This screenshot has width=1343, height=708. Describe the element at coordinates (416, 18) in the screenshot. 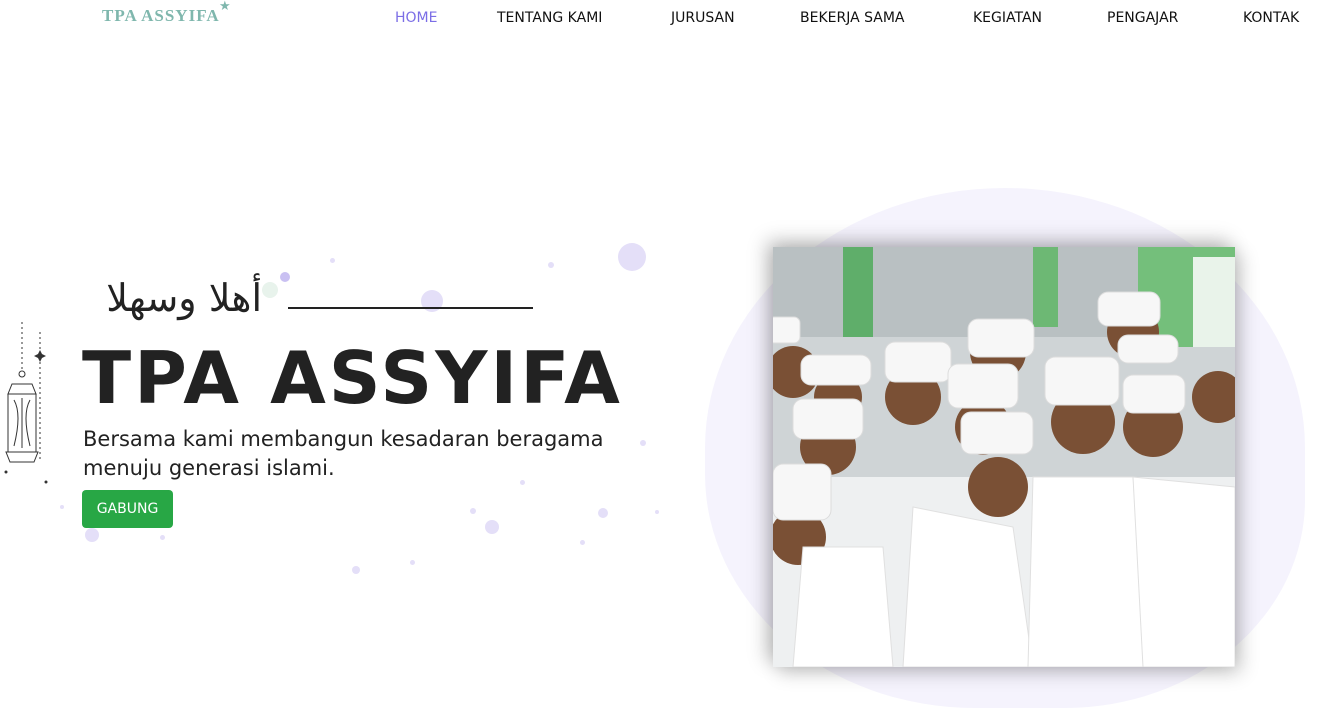

I see `nav-home: HOME` at that location.